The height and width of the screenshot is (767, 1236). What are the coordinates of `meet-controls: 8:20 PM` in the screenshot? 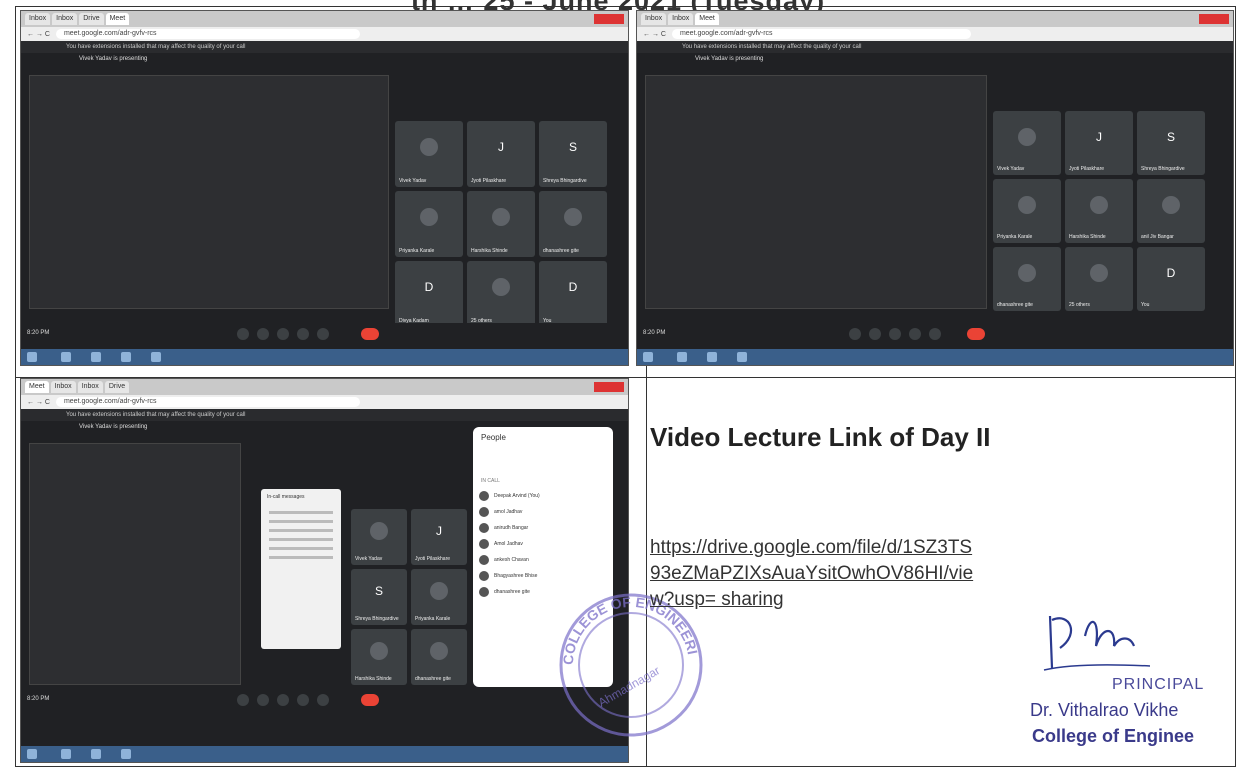 It's located at (935, 334).